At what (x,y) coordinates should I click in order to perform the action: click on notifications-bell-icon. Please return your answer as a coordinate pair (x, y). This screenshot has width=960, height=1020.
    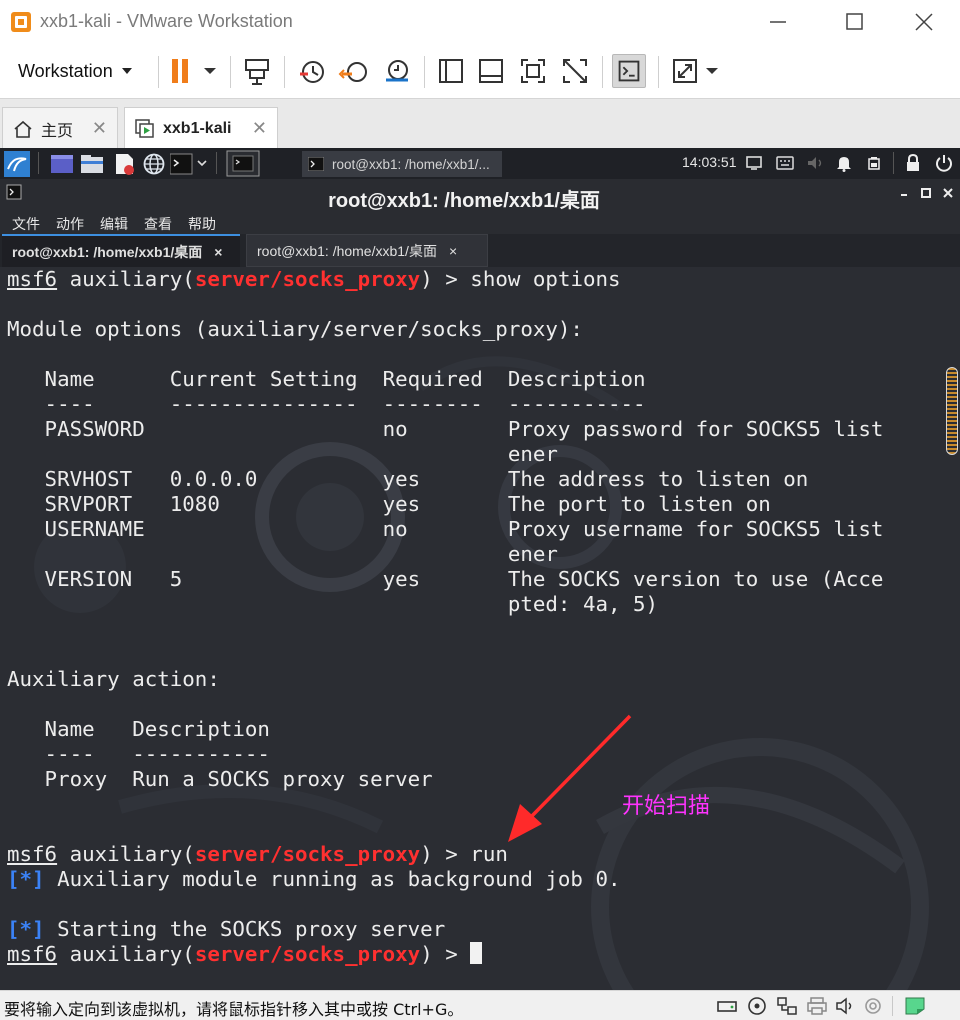
    Looking at the image, I should click on (844, 163).